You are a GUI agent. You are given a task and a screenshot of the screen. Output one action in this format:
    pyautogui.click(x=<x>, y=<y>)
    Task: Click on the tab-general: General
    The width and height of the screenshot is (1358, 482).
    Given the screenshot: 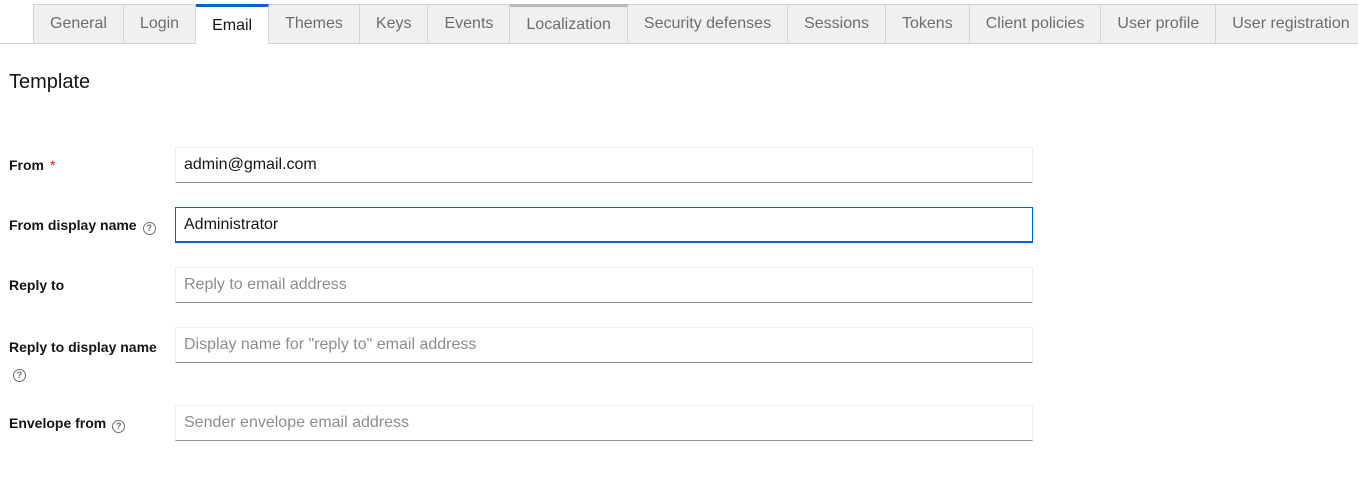 What is the action you would take?
    pyautogui.click(x=78, y=23)
    